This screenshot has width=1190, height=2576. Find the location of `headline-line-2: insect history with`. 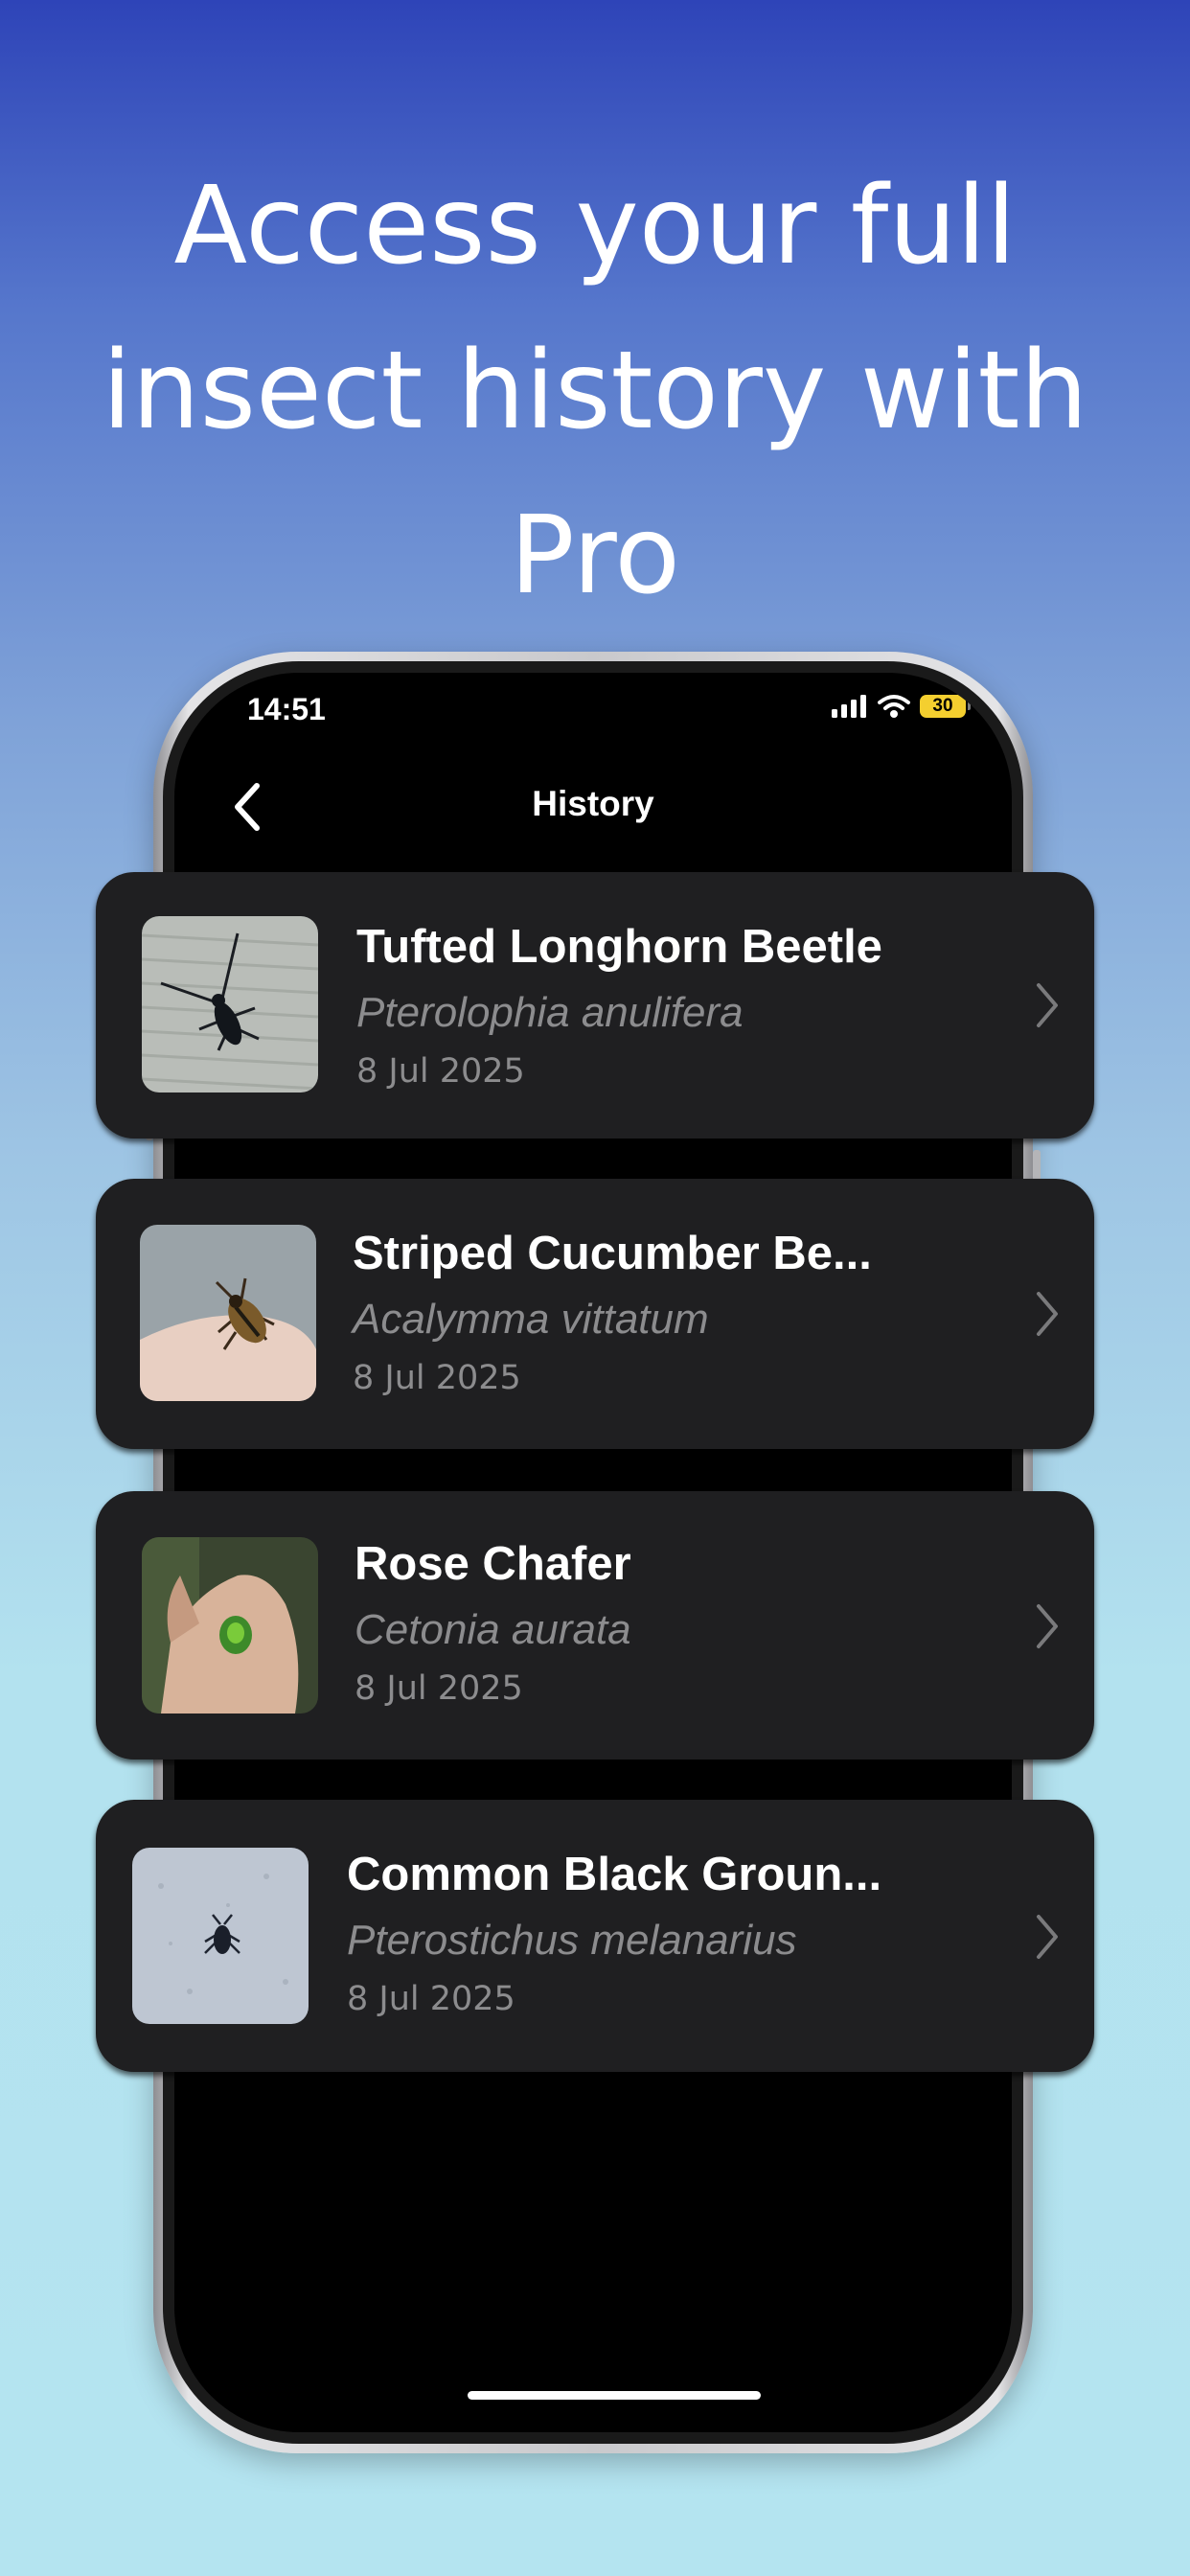

headline-line-2: insect history with is located at coordinates (595, 391).